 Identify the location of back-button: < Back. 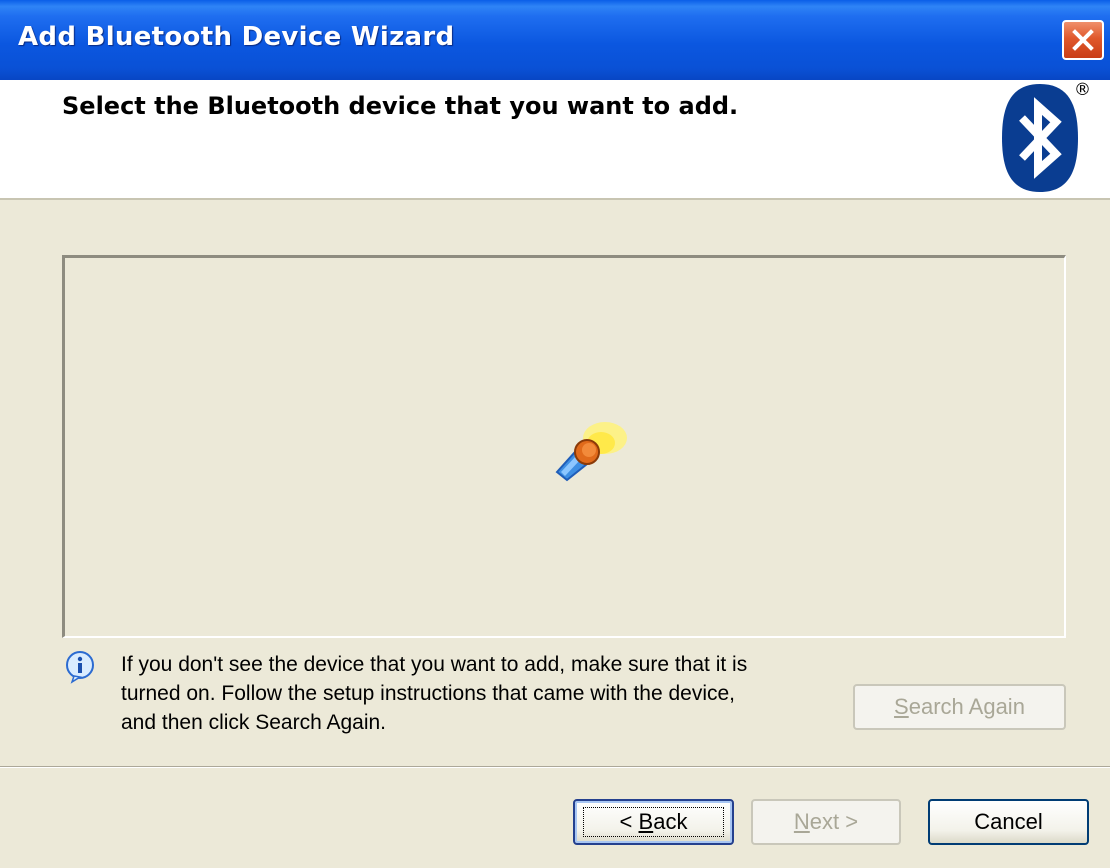
(653, 822).